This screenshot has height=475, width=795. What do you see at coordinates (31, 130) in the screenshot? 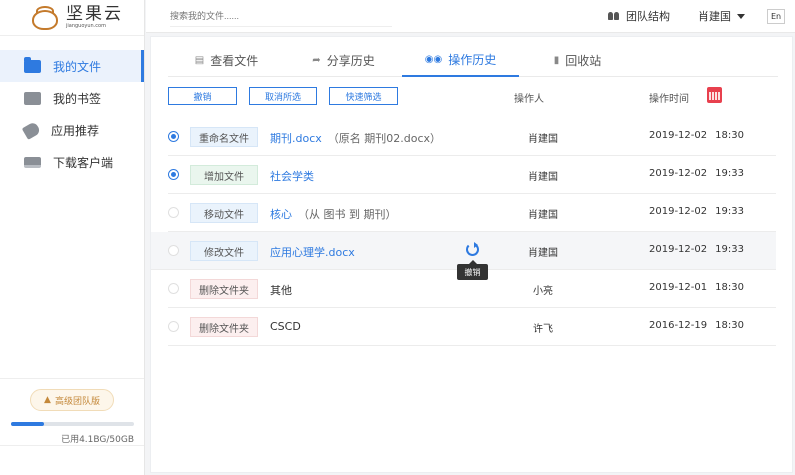
I see `tag-icon` at bounding box center [31, 130].